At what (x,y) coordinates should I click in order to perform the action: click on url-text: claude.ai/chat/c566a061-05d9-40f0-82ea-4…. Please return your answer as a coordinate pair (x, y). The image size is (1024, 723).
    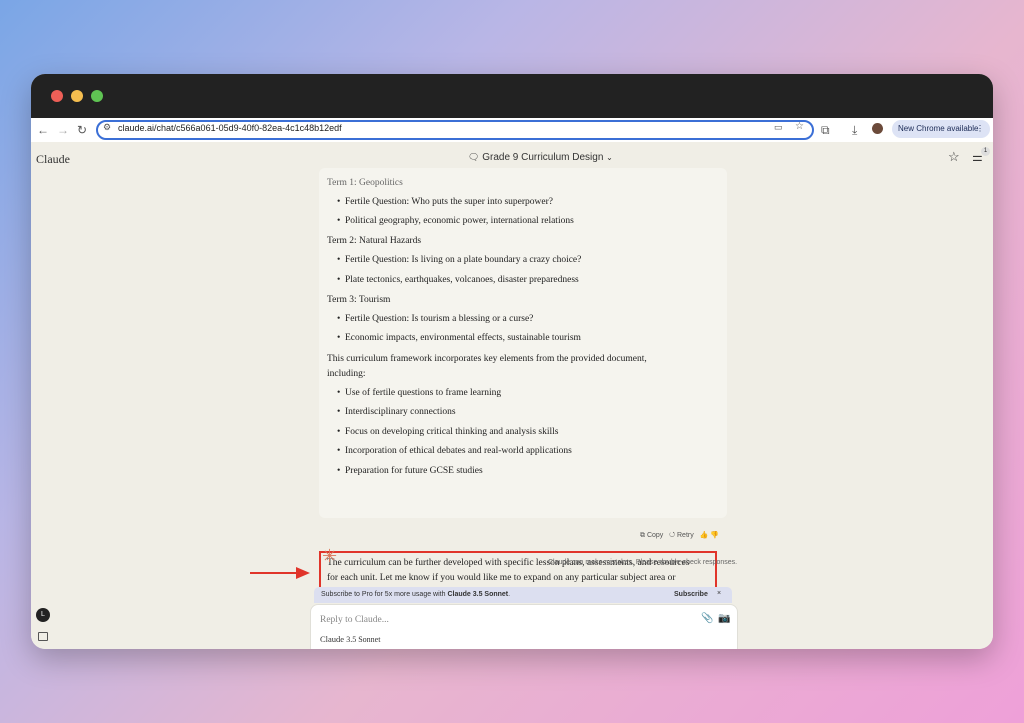
    Looking at the image, I should click on (230, 128).